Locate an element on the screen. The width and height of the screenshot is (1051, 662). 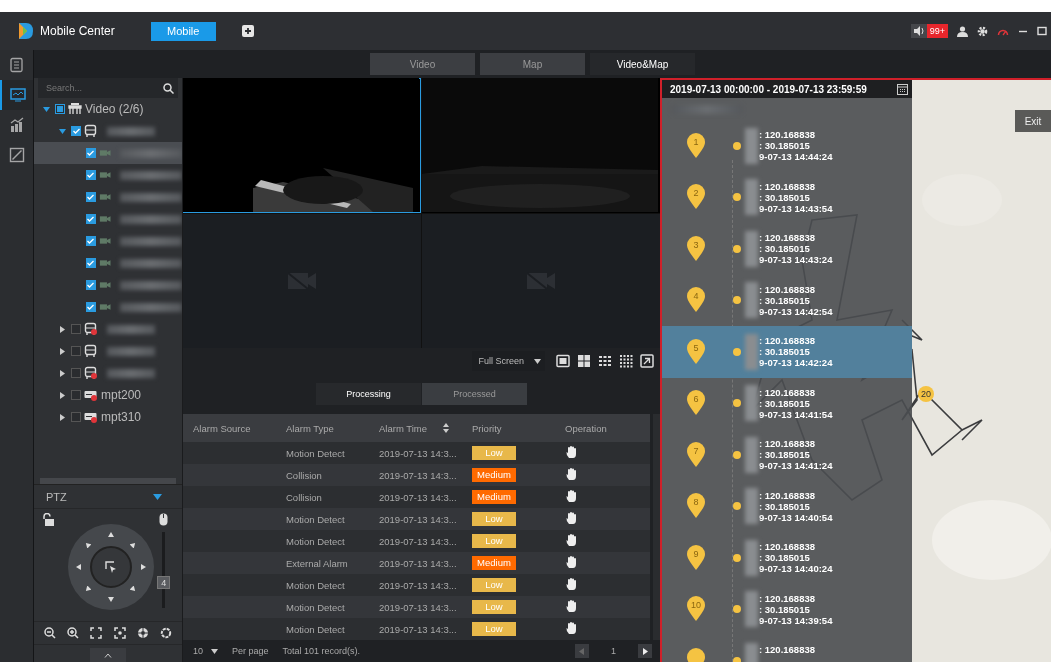
search-icon is located at coordinates (168, 88).